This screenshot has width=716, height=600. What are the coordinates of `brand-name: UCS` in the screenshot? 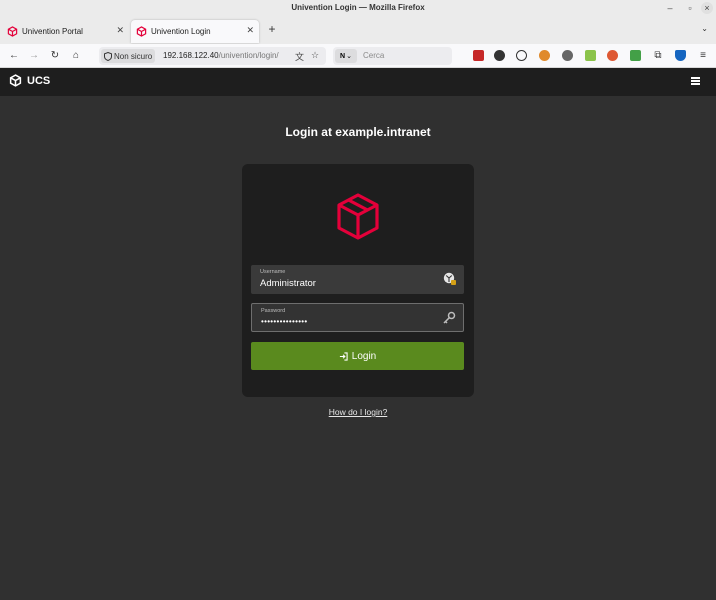 It's located at (39, 80).